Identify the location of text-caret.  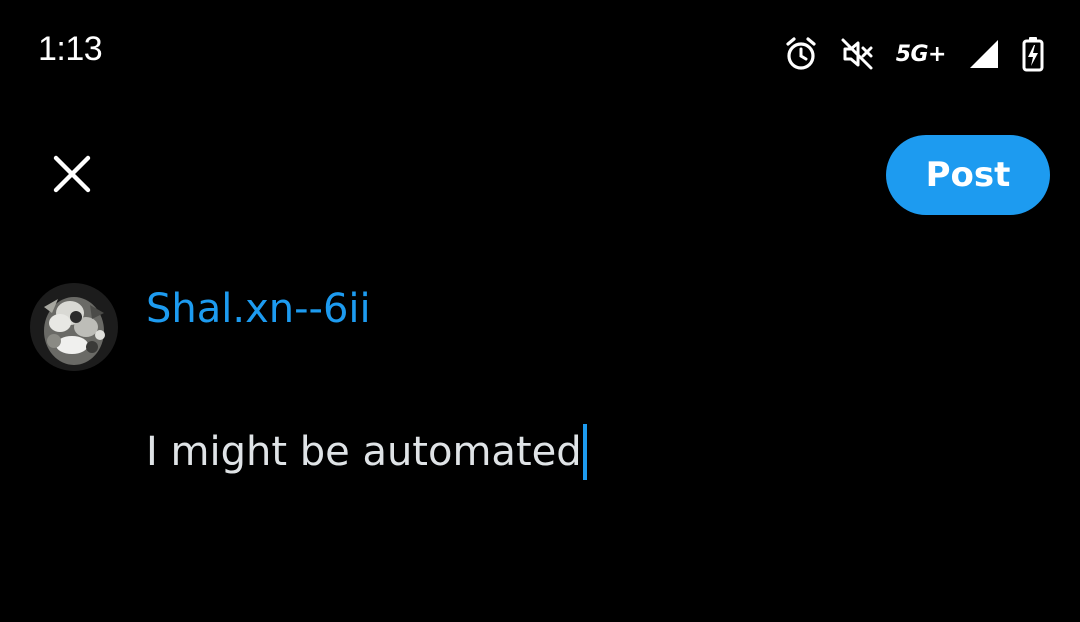
(584, 452).